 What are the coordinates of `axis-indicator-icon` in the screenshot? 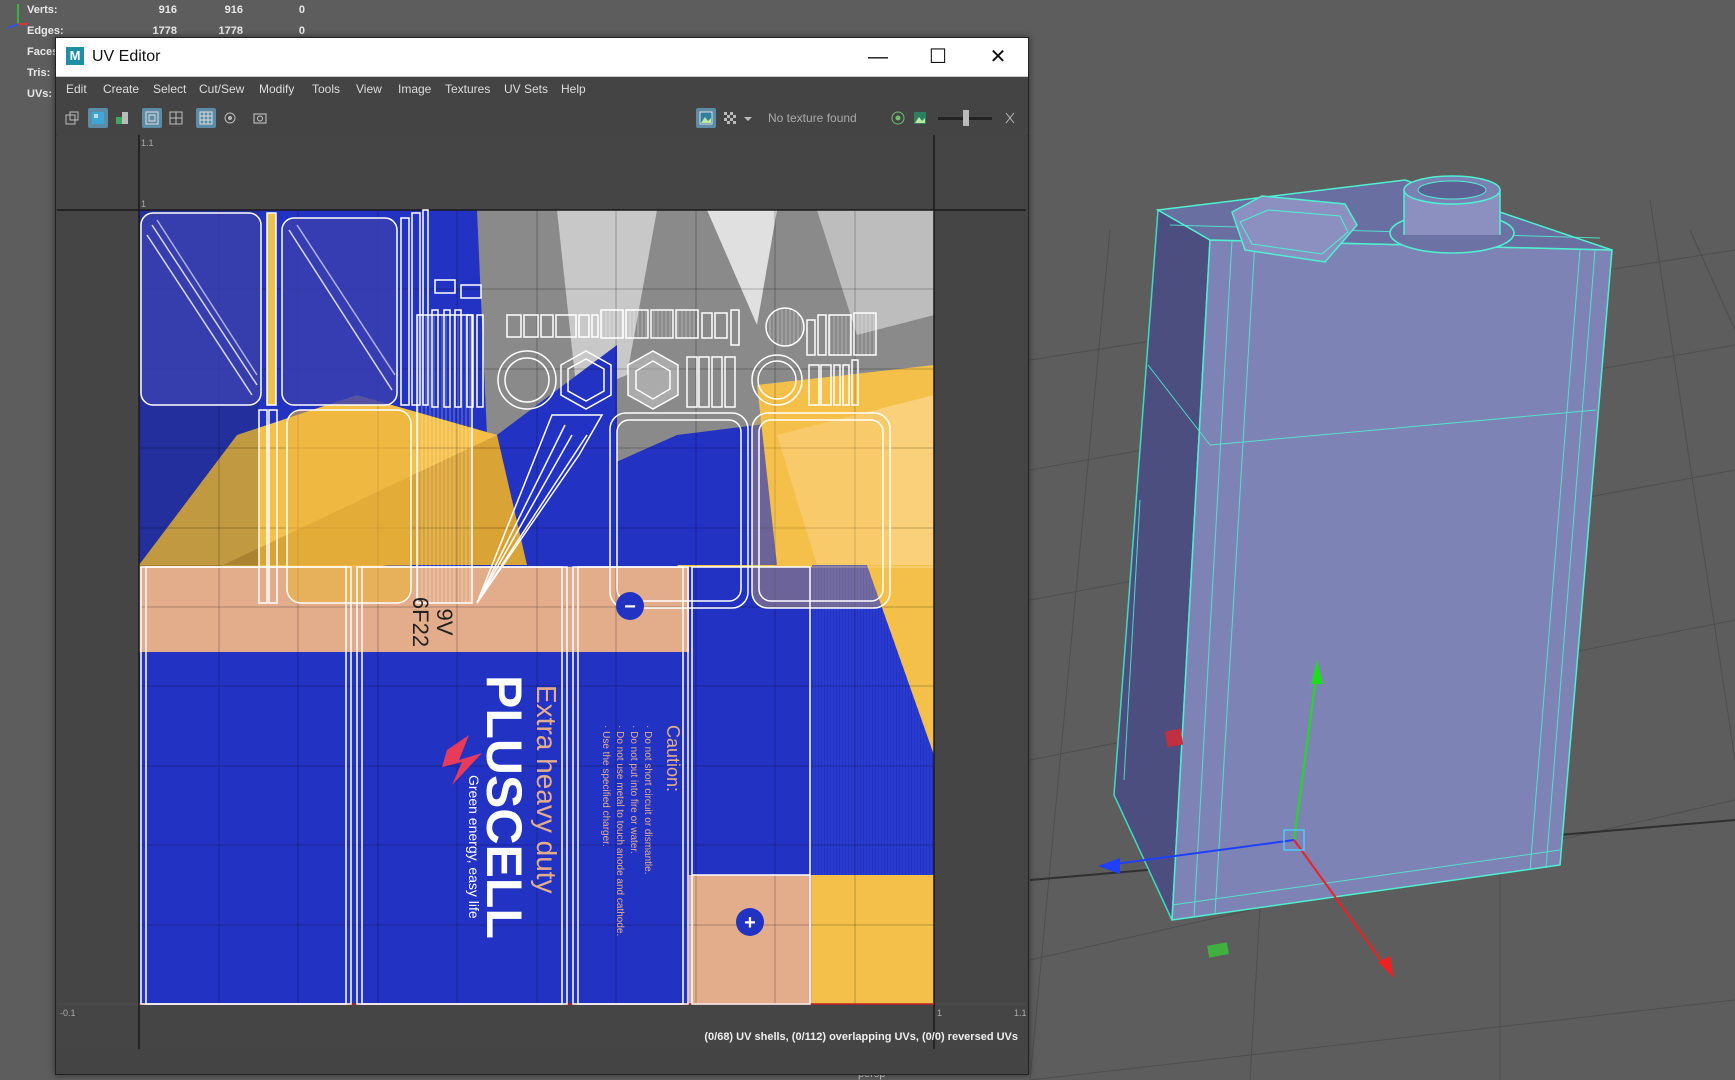 It's located at (17, 16).